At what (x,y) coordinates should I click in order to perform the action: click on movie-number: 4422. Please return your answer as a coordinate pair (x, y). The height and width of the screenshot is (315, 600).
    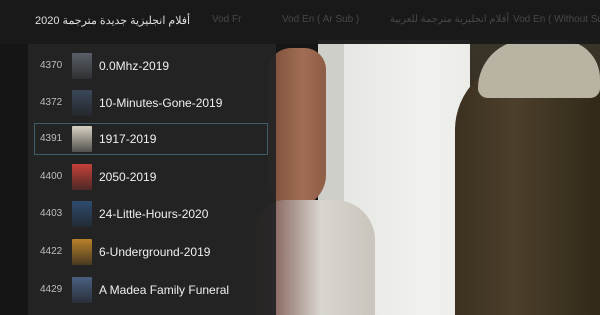
    Looking at the image, I should click on (51, 251).